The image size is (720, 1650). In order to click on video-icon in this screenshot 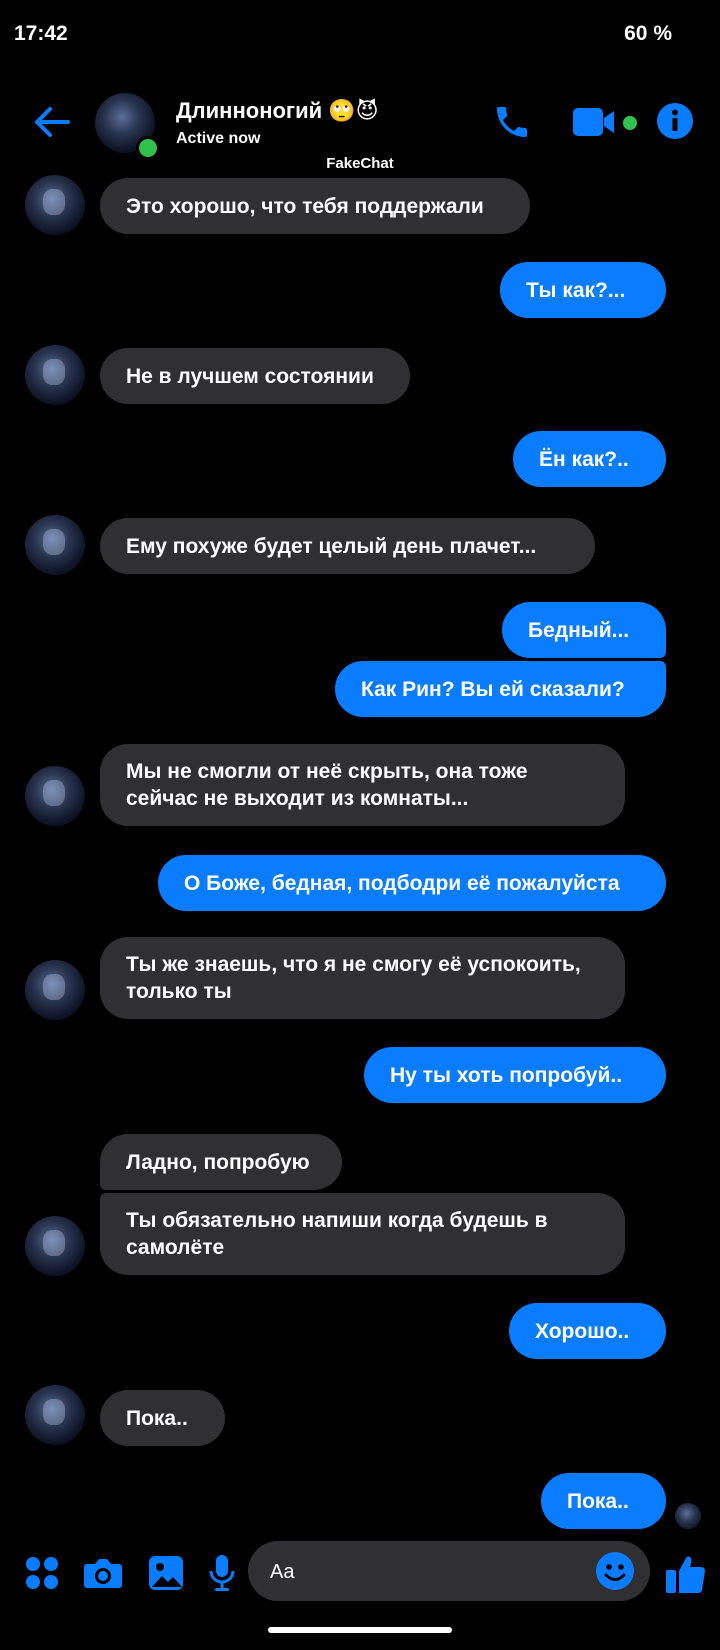, I will do `click(595, 122)`.